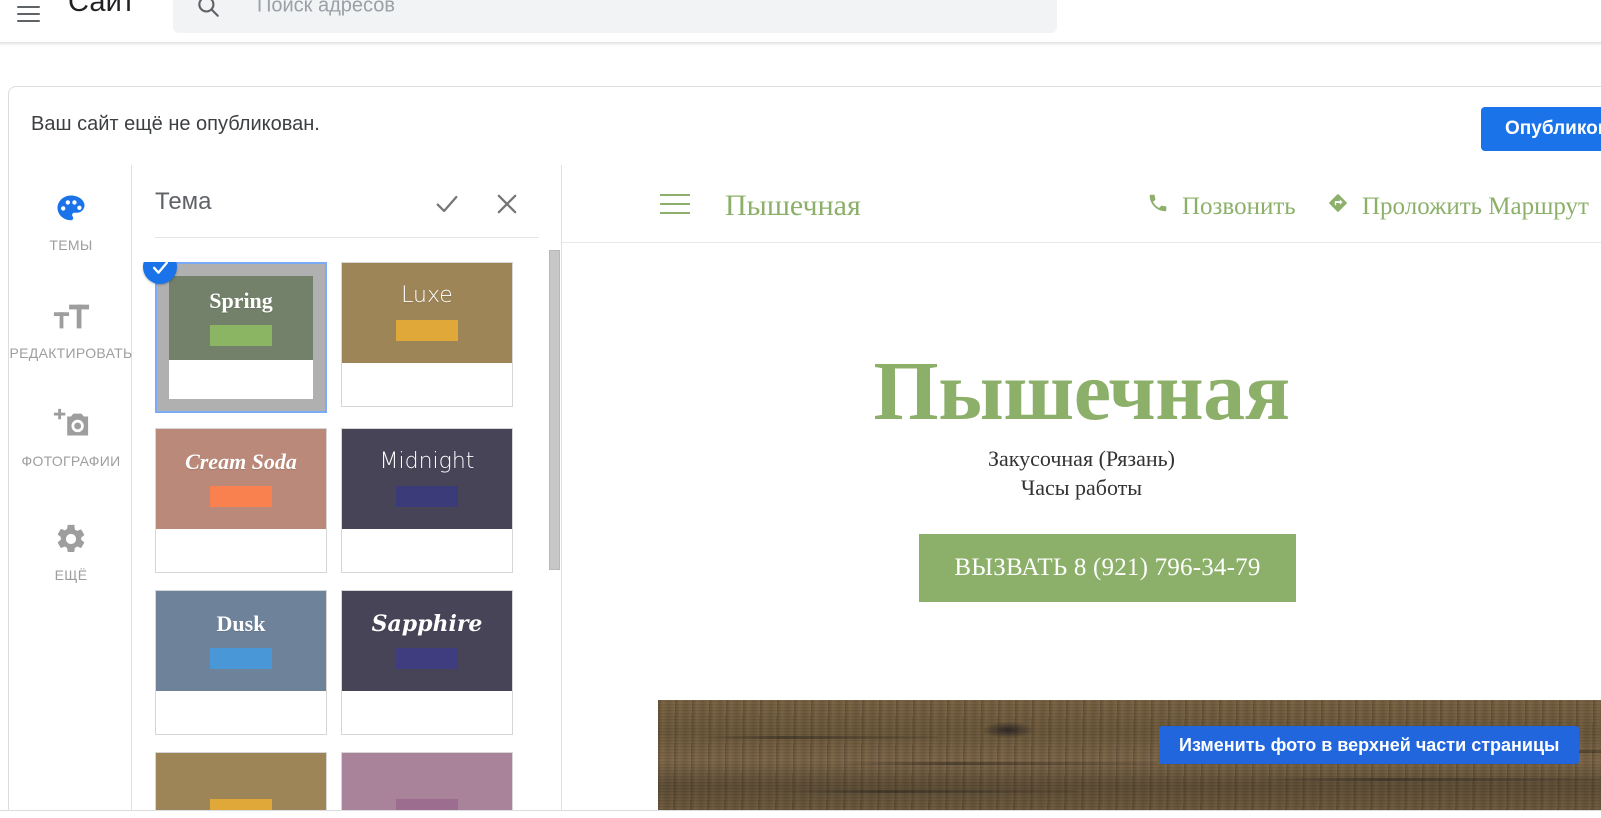 Image resolution: width=1601 pixels, height=818 pixels. I want to click on theme-card-cream-soda: Cream Soda, so click(241, 500).